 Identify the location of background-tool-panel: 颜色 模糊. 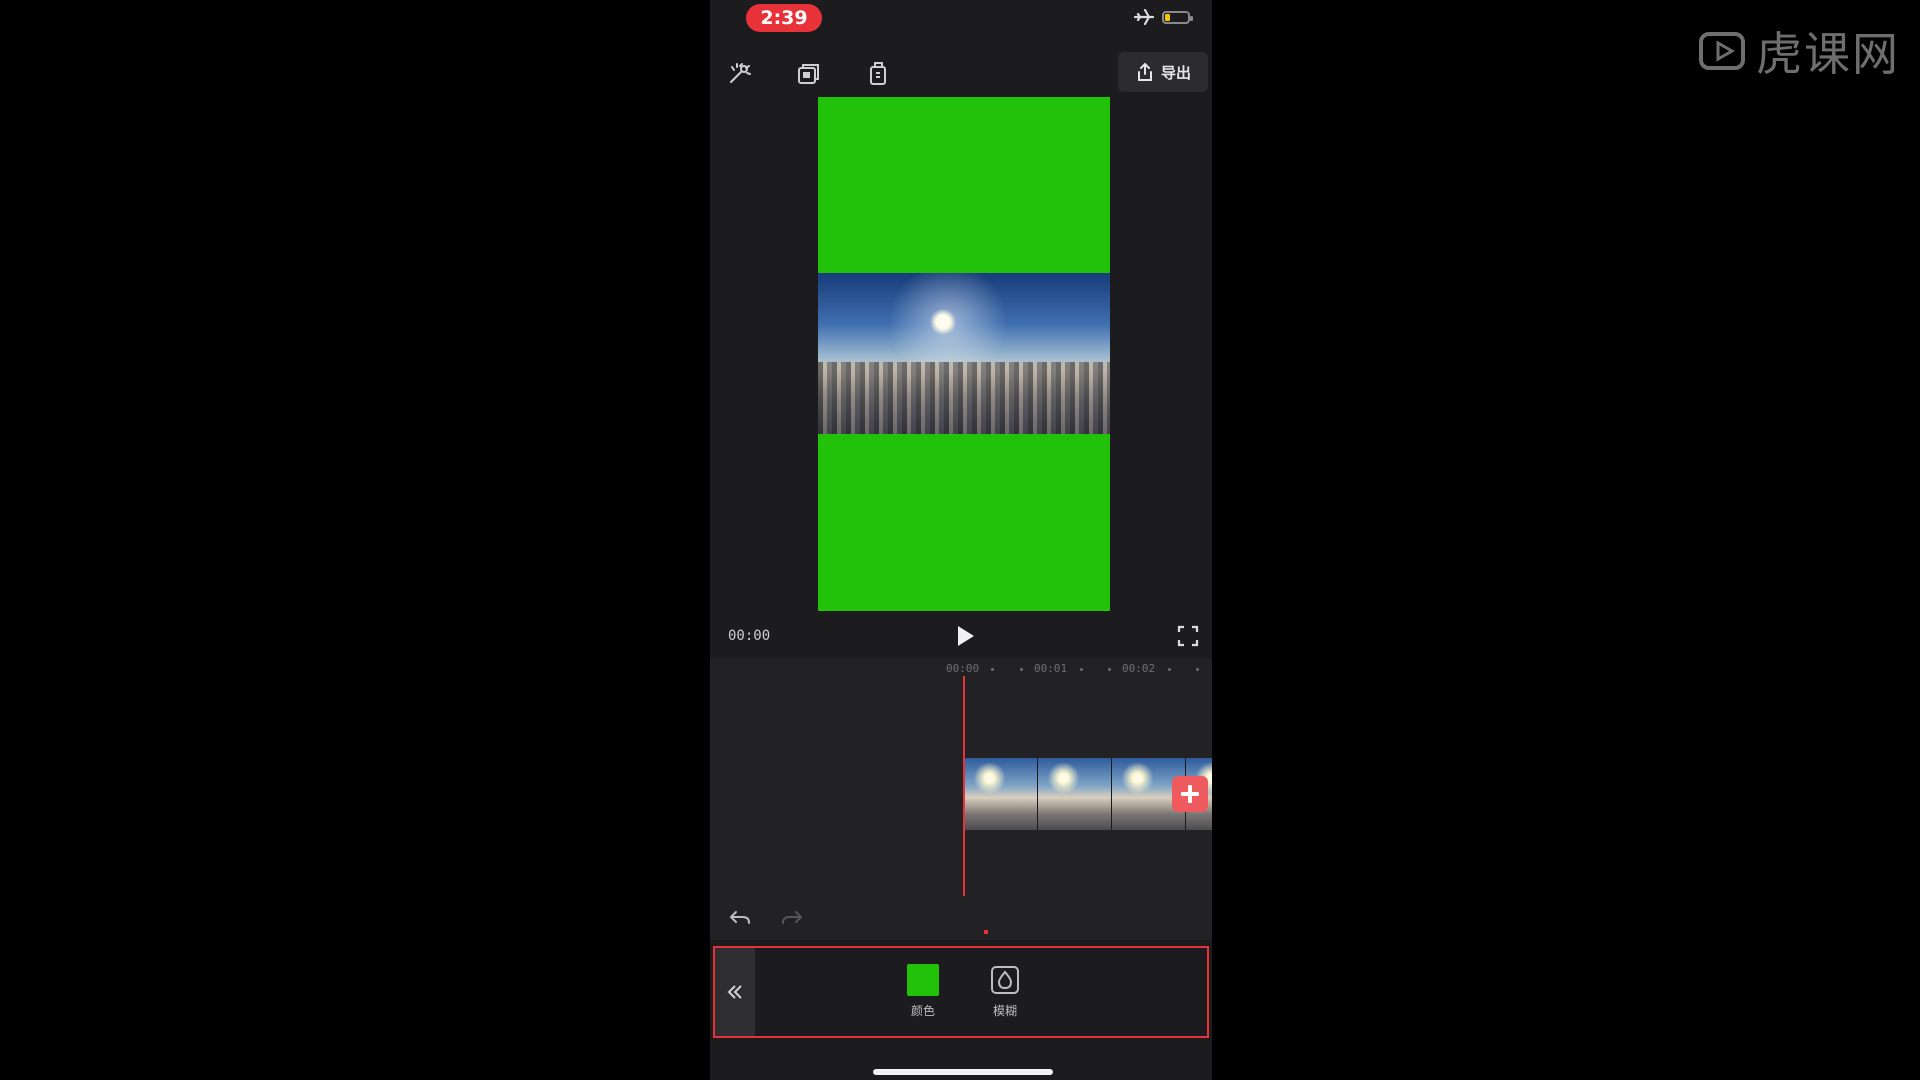
(961, 992).